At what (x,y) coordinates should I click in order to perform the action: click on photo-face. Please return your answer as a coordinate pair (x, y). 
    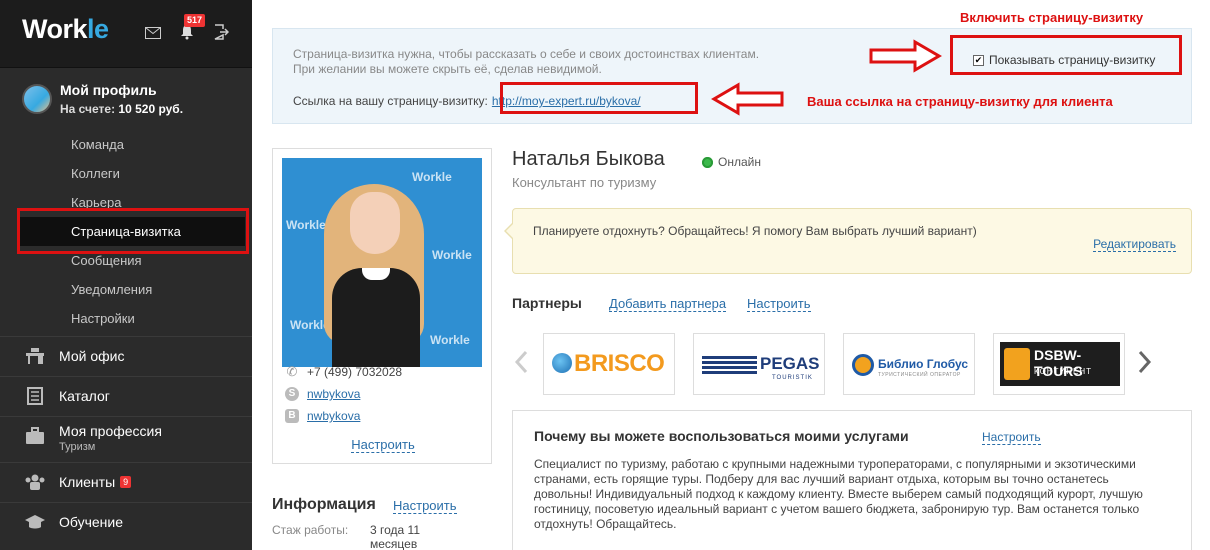
    Looking at the image, I should click on (375, 223).